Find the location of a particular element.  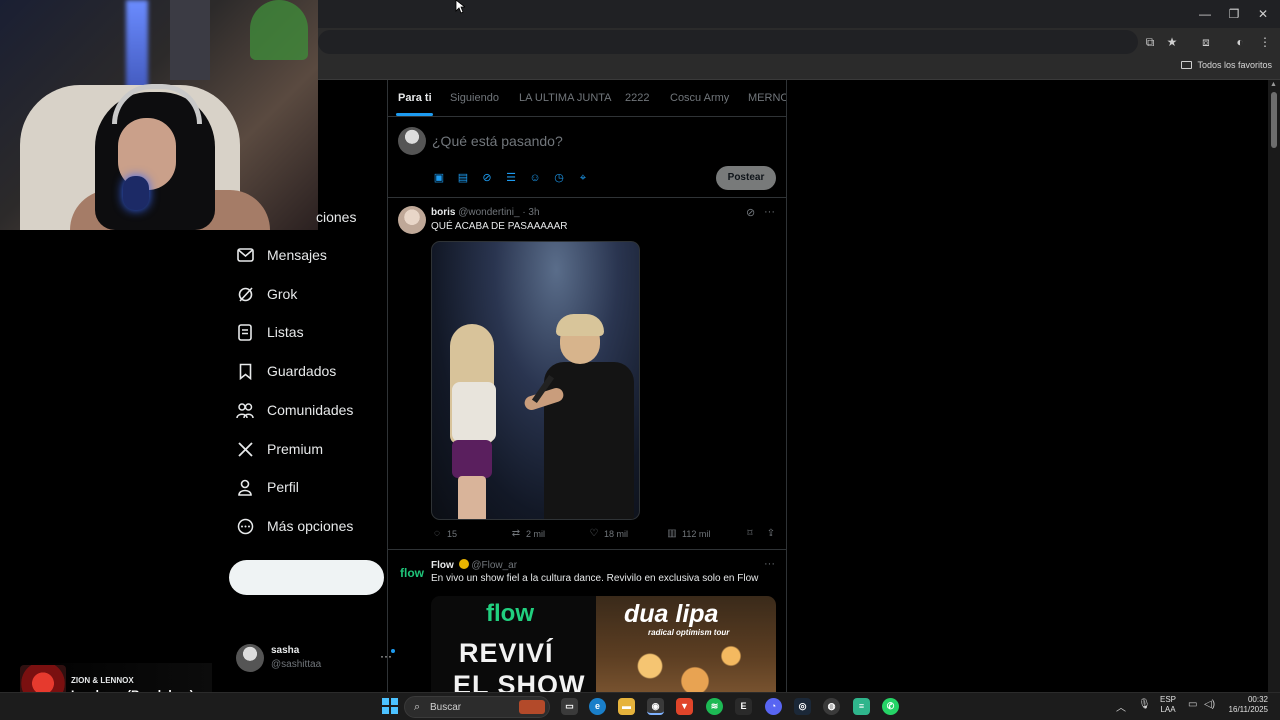

maximize-button: ❐ is located at coordinates (1234, 14).